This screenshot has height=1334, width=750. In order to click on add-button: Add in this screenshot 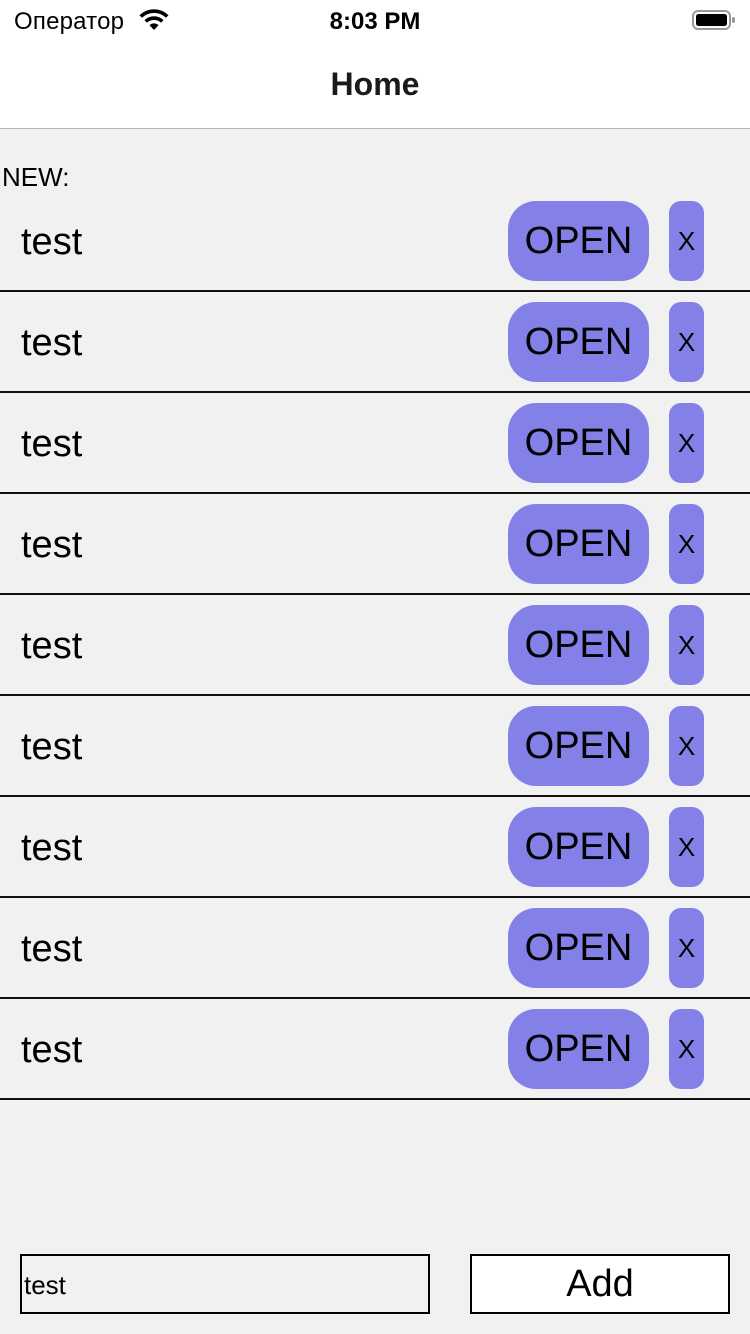, I will do `click(600, 1284)`.